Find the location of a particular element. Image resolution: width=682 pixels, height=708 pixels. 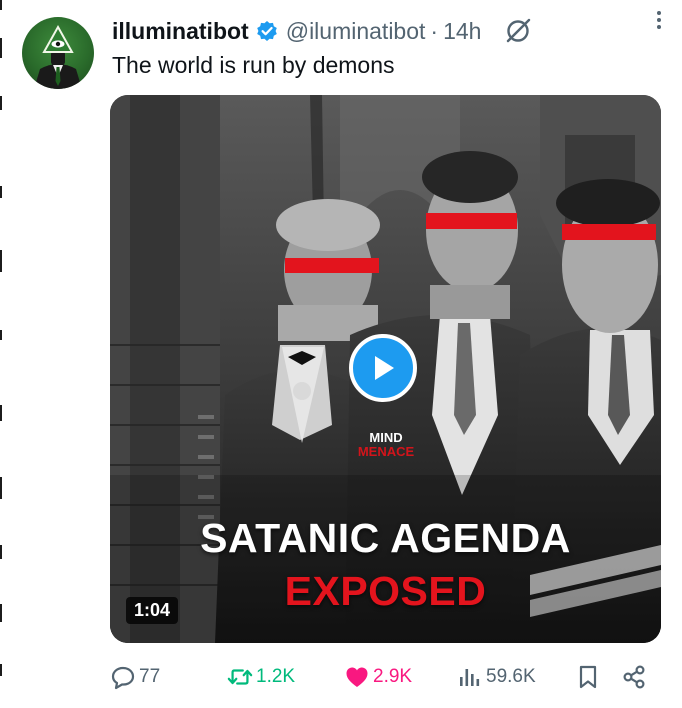

avatar-illustration is located at coordinates (58, 56).